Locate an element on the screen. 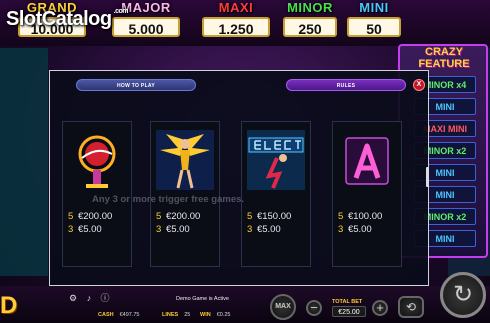  vegas-sign-icon is located at coordinates (97, 161).